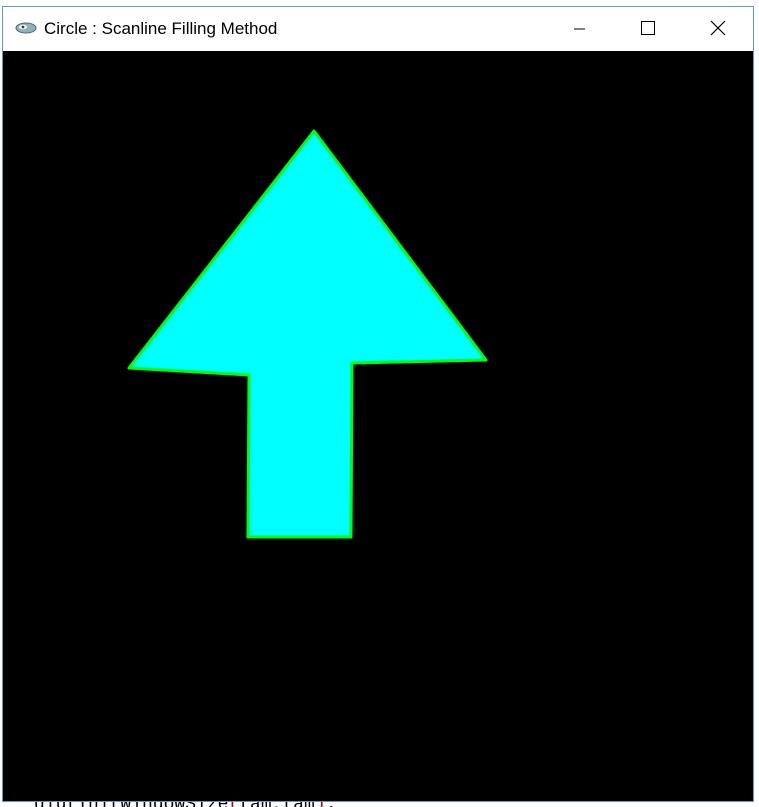 The width and height of the screenshot is (759, 807). I want to click on close-icon, so click(718, 28).